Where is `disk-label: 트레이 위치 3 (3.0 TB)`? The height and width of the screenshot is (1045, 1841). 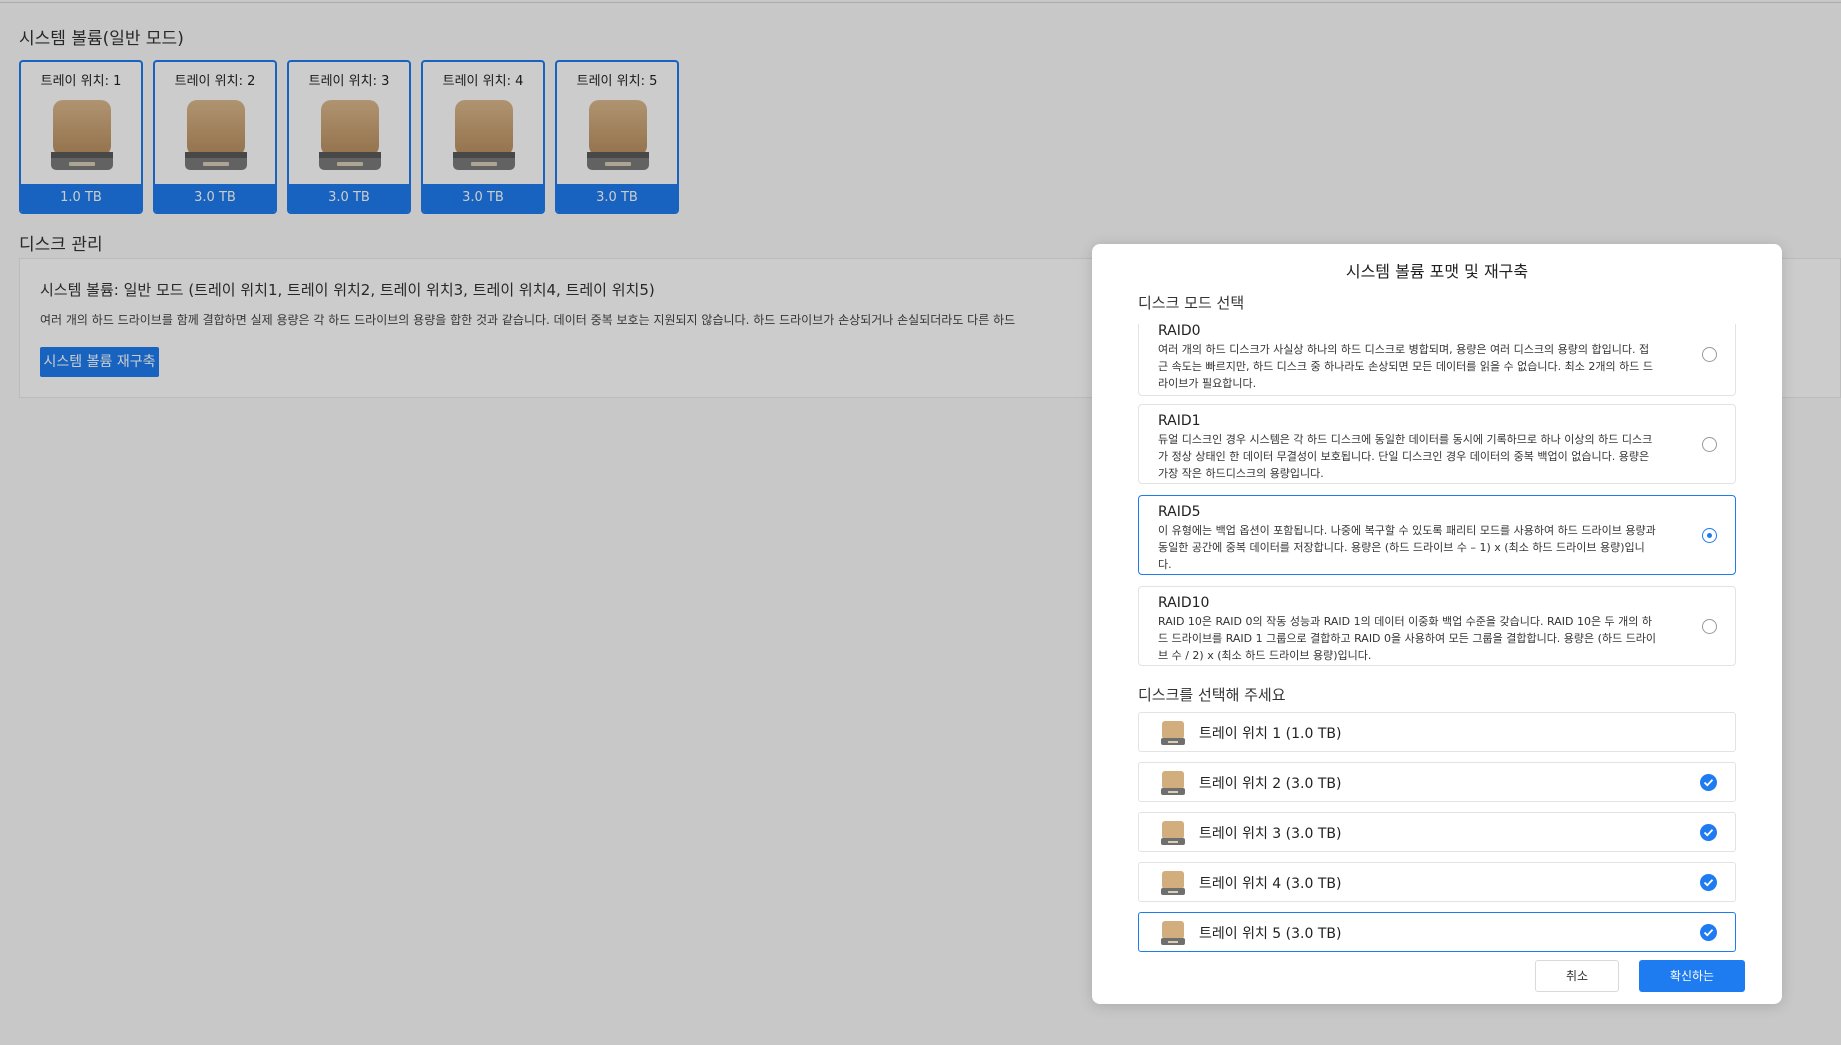 disk-label: 트레이 위치 3 (3.0 TB) is located at coordinates (1270, 834).